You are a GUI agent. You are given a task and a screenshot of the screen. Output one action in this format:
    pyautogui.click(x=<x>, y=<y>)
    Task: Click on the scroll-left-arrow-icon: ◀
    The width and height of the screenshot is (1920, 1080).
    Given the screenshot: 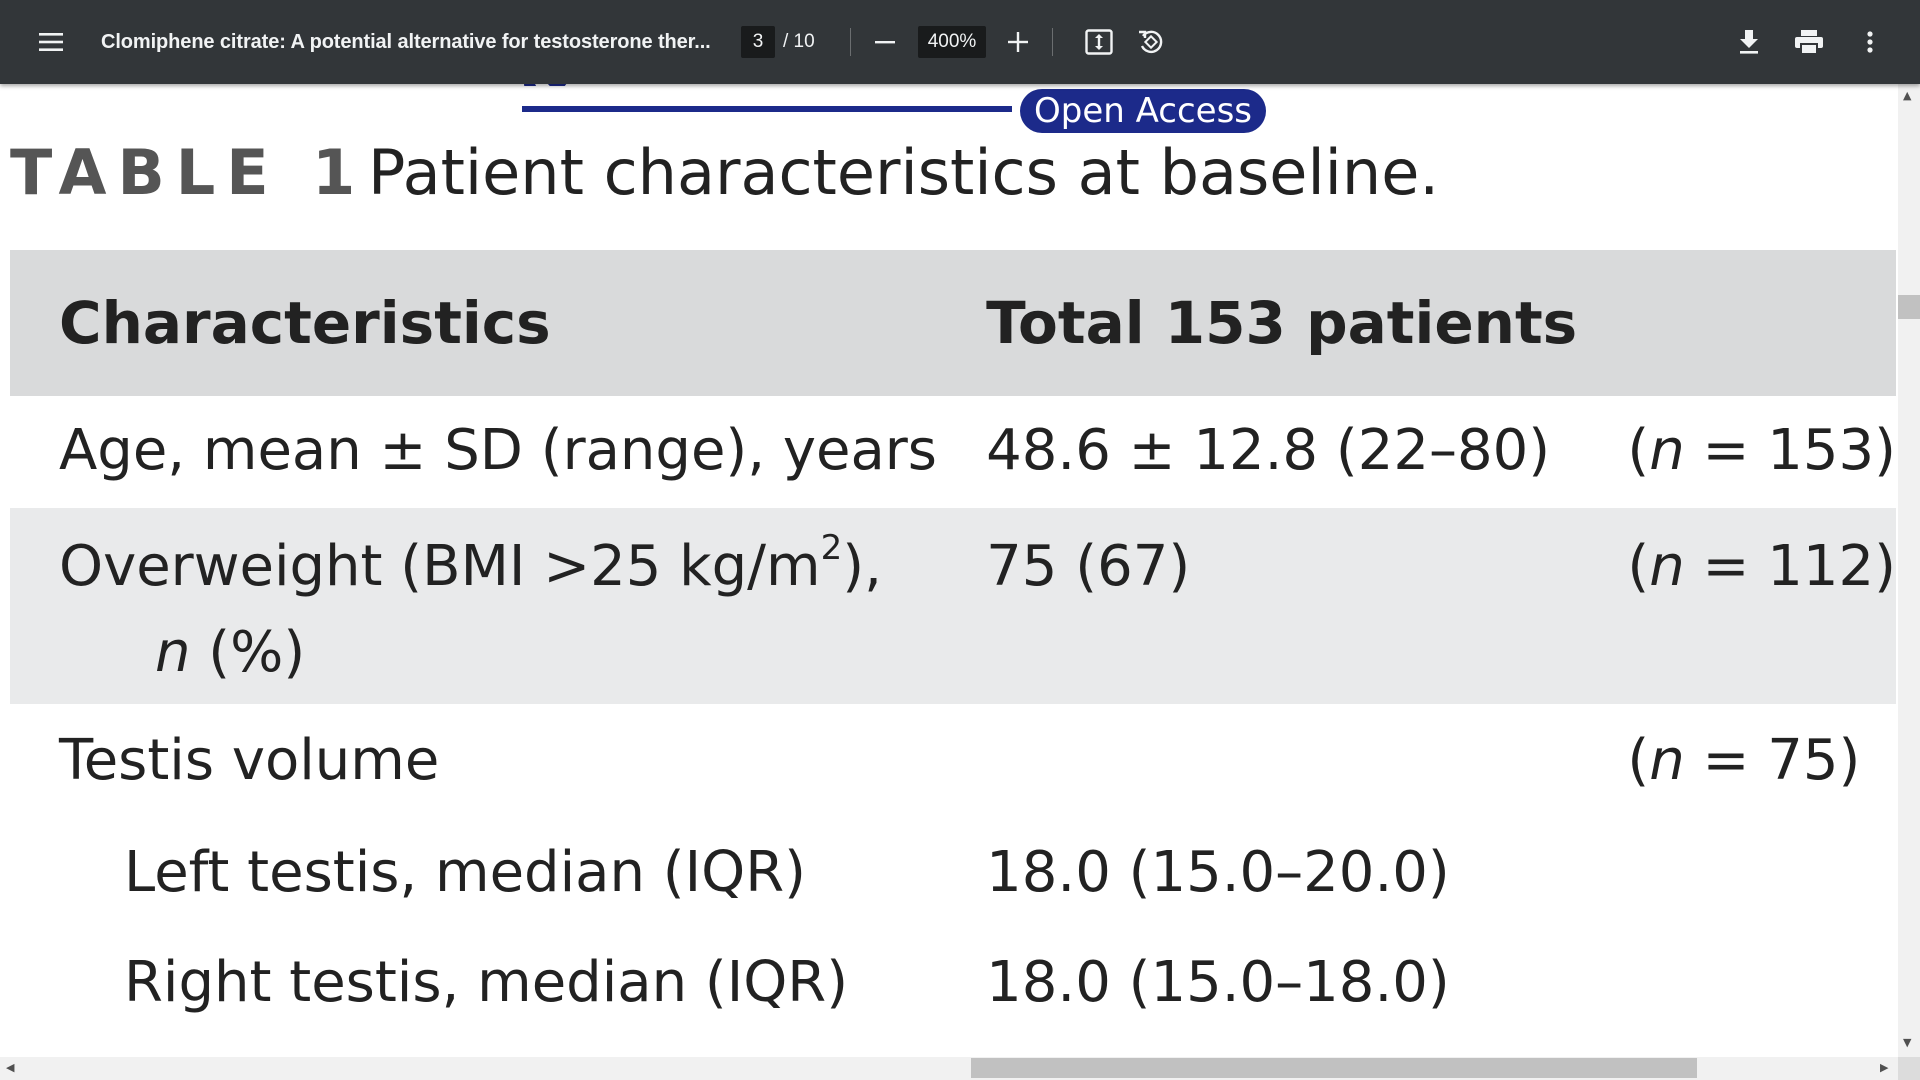 What is the action you would take?
    pyautogui.click(x=10, y=1067)
    